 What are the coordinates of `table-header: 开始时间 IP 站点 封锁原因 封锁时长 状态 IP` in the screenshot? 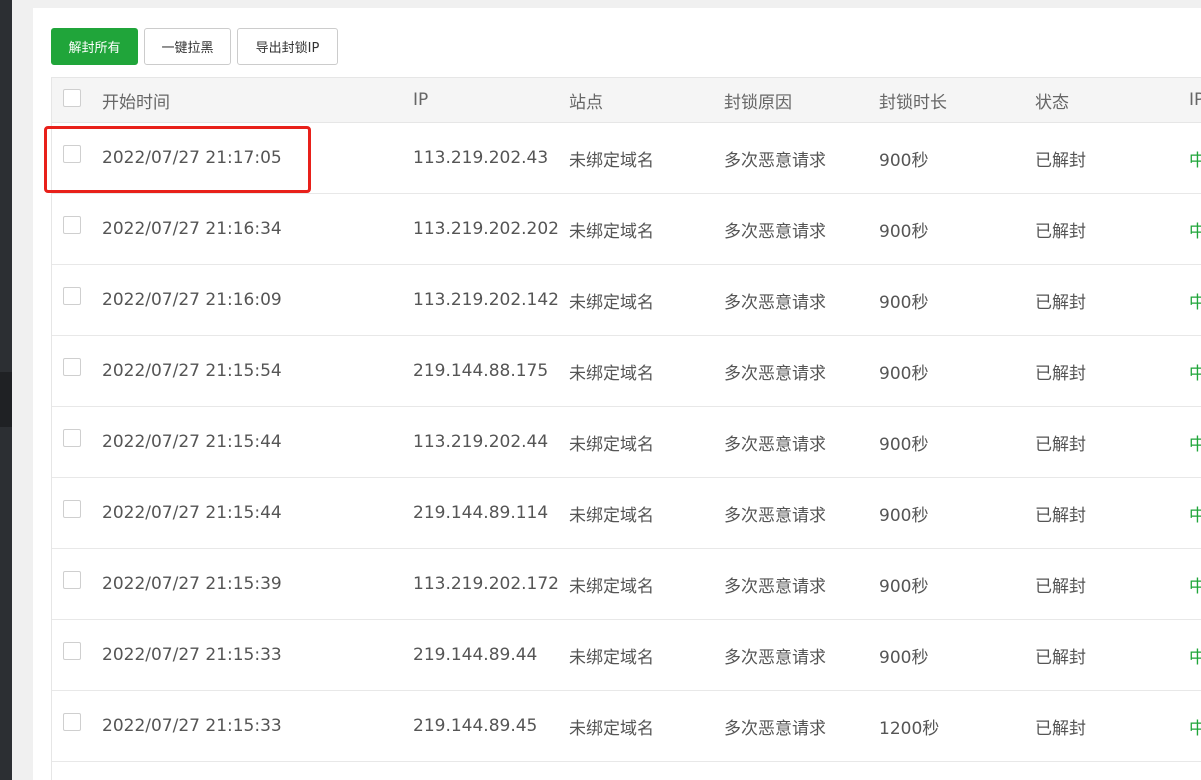 It's located at (626, 100).